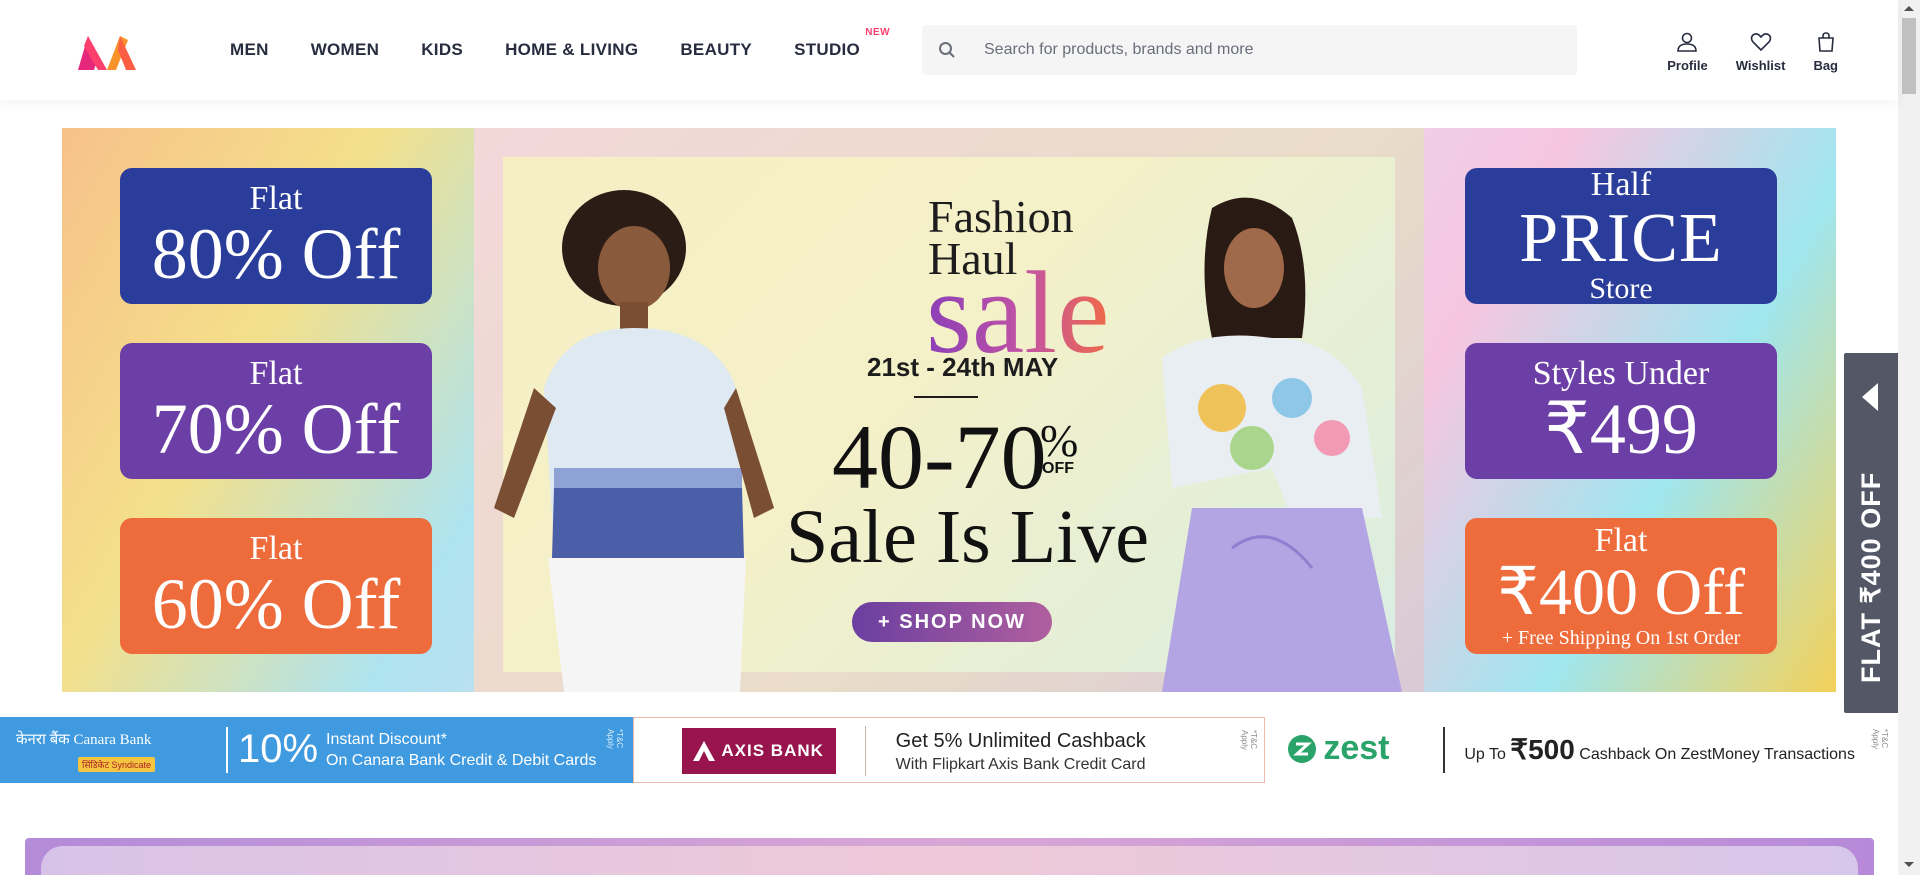 Image resolution: width=1920 pixels, height=875 pixels. Describe the element at coordinates (1058, 468) in the screenshot. I see `percent-off-label: OFF` at that location.